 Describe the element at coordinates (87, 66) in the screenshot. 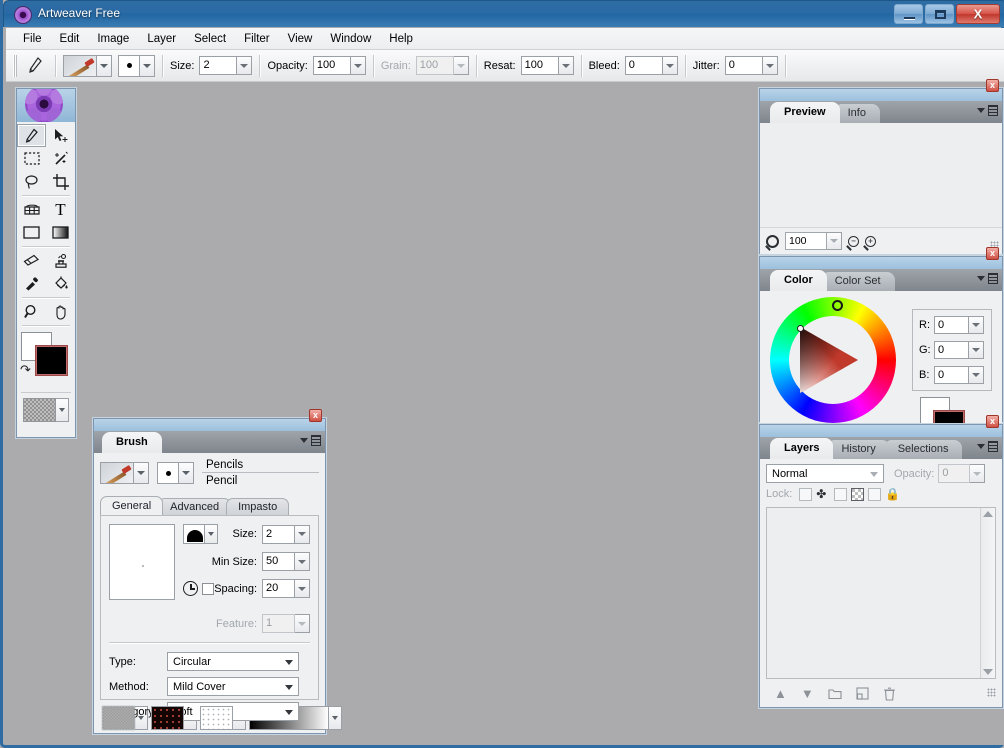

I see `brush-preset-combo` at that location.